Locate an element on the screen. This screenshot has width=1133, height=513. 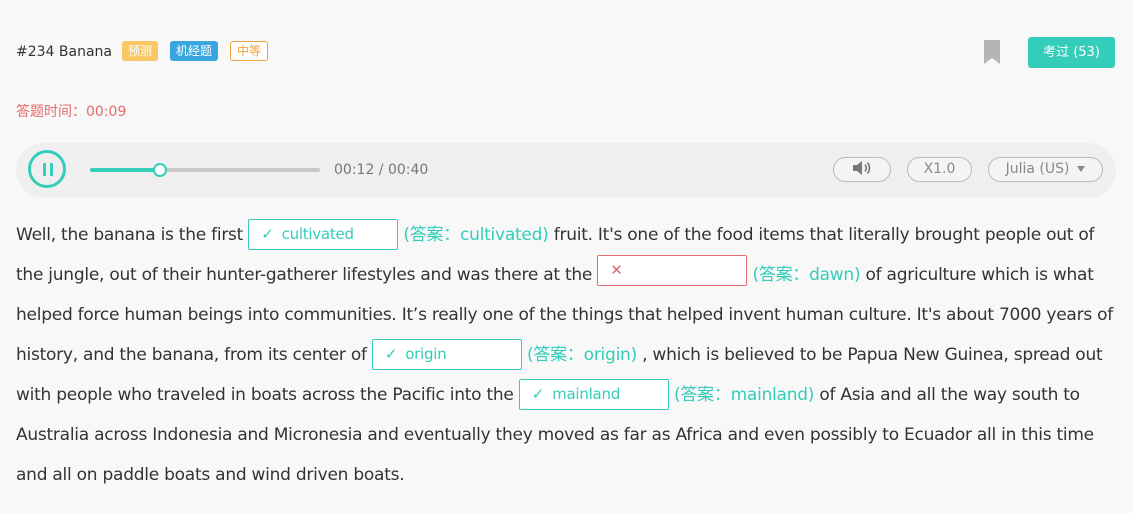
speaker-icon is located at coordinates (862, 168).